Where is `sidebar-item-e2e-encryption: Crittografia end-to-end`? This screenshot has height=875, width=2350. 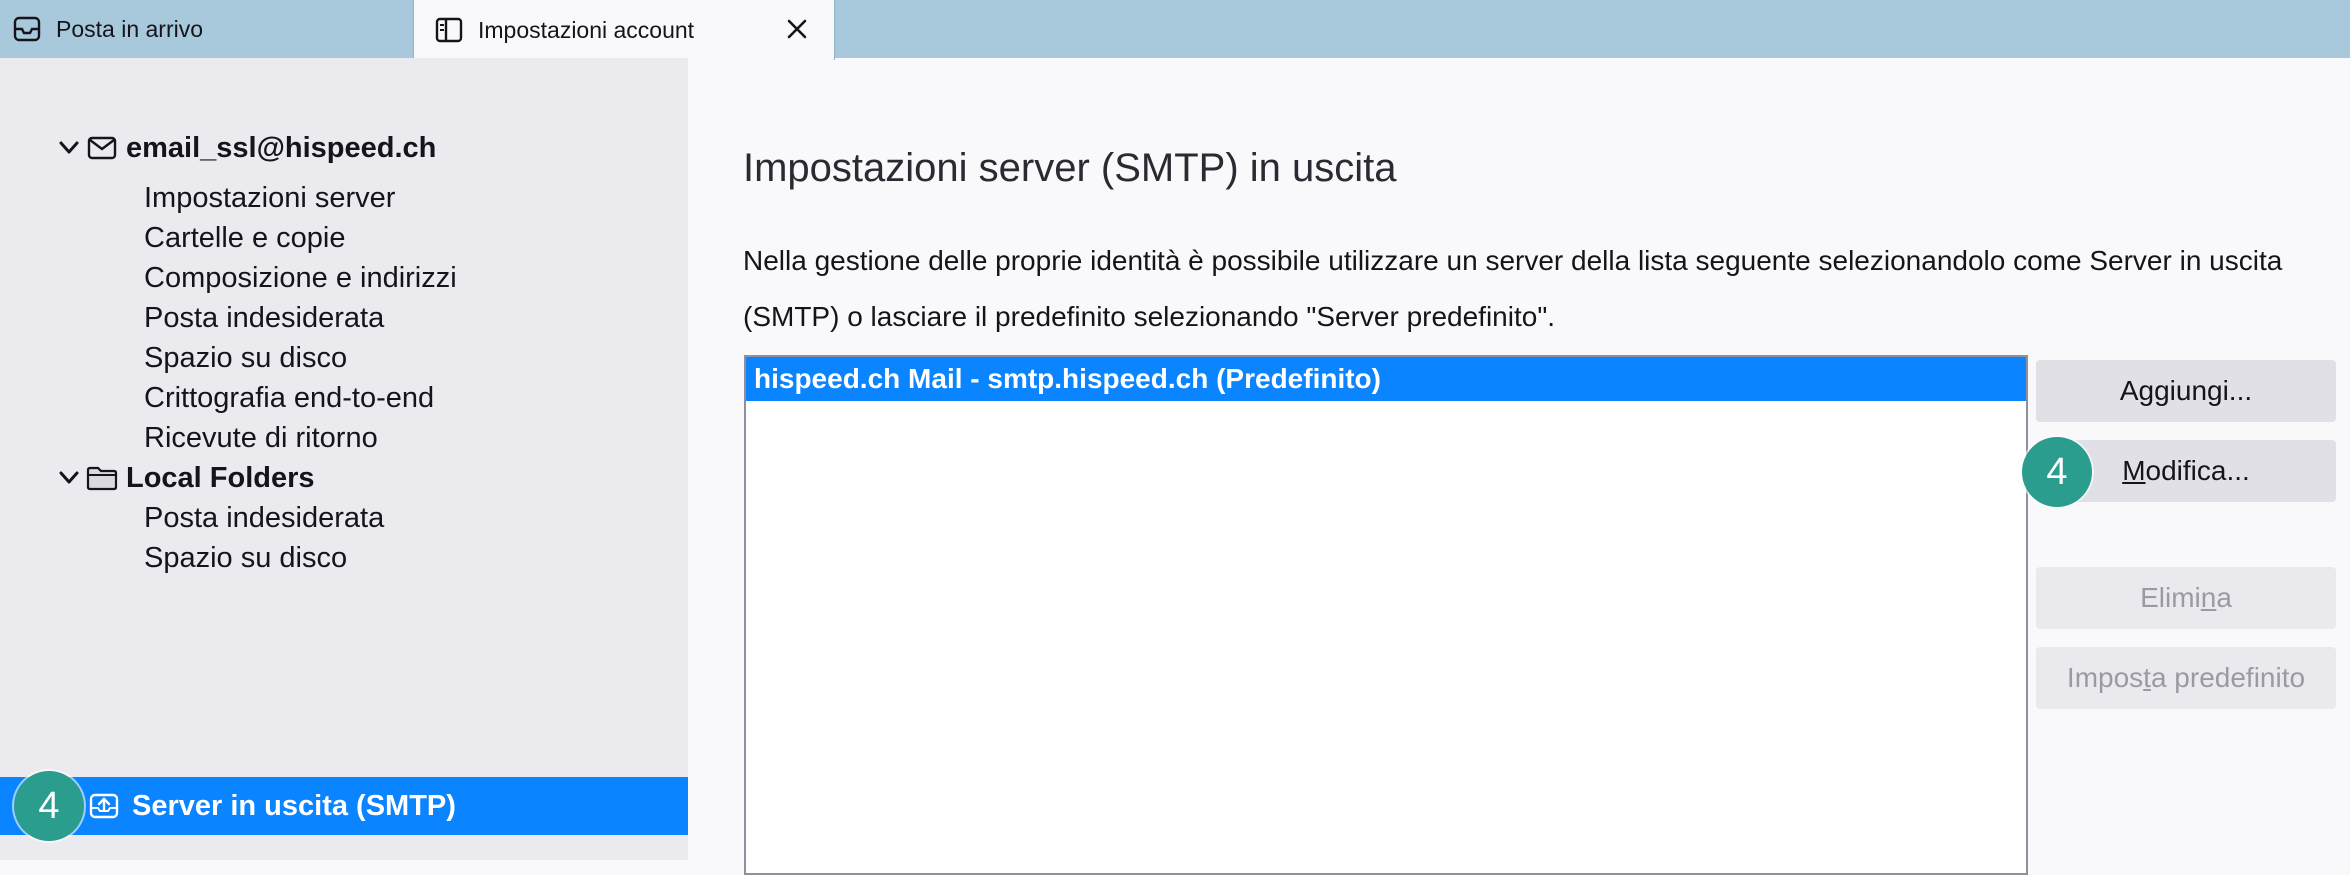
sidebar-item-e2e-encryption: Crittografia end-to-end is located at coordinates (289, 398).